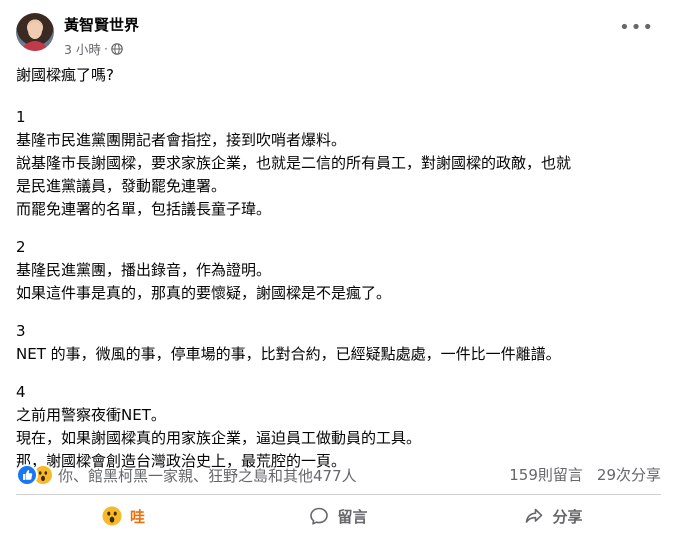  What do you see at coordinates (294, 163) in the screenshot?
I see `post-line: 說基隆市長謝國樑，要求家族企業，也就是二信的所有員工，對謝國樑的政敵，也就` at bounding box center [294, 163].